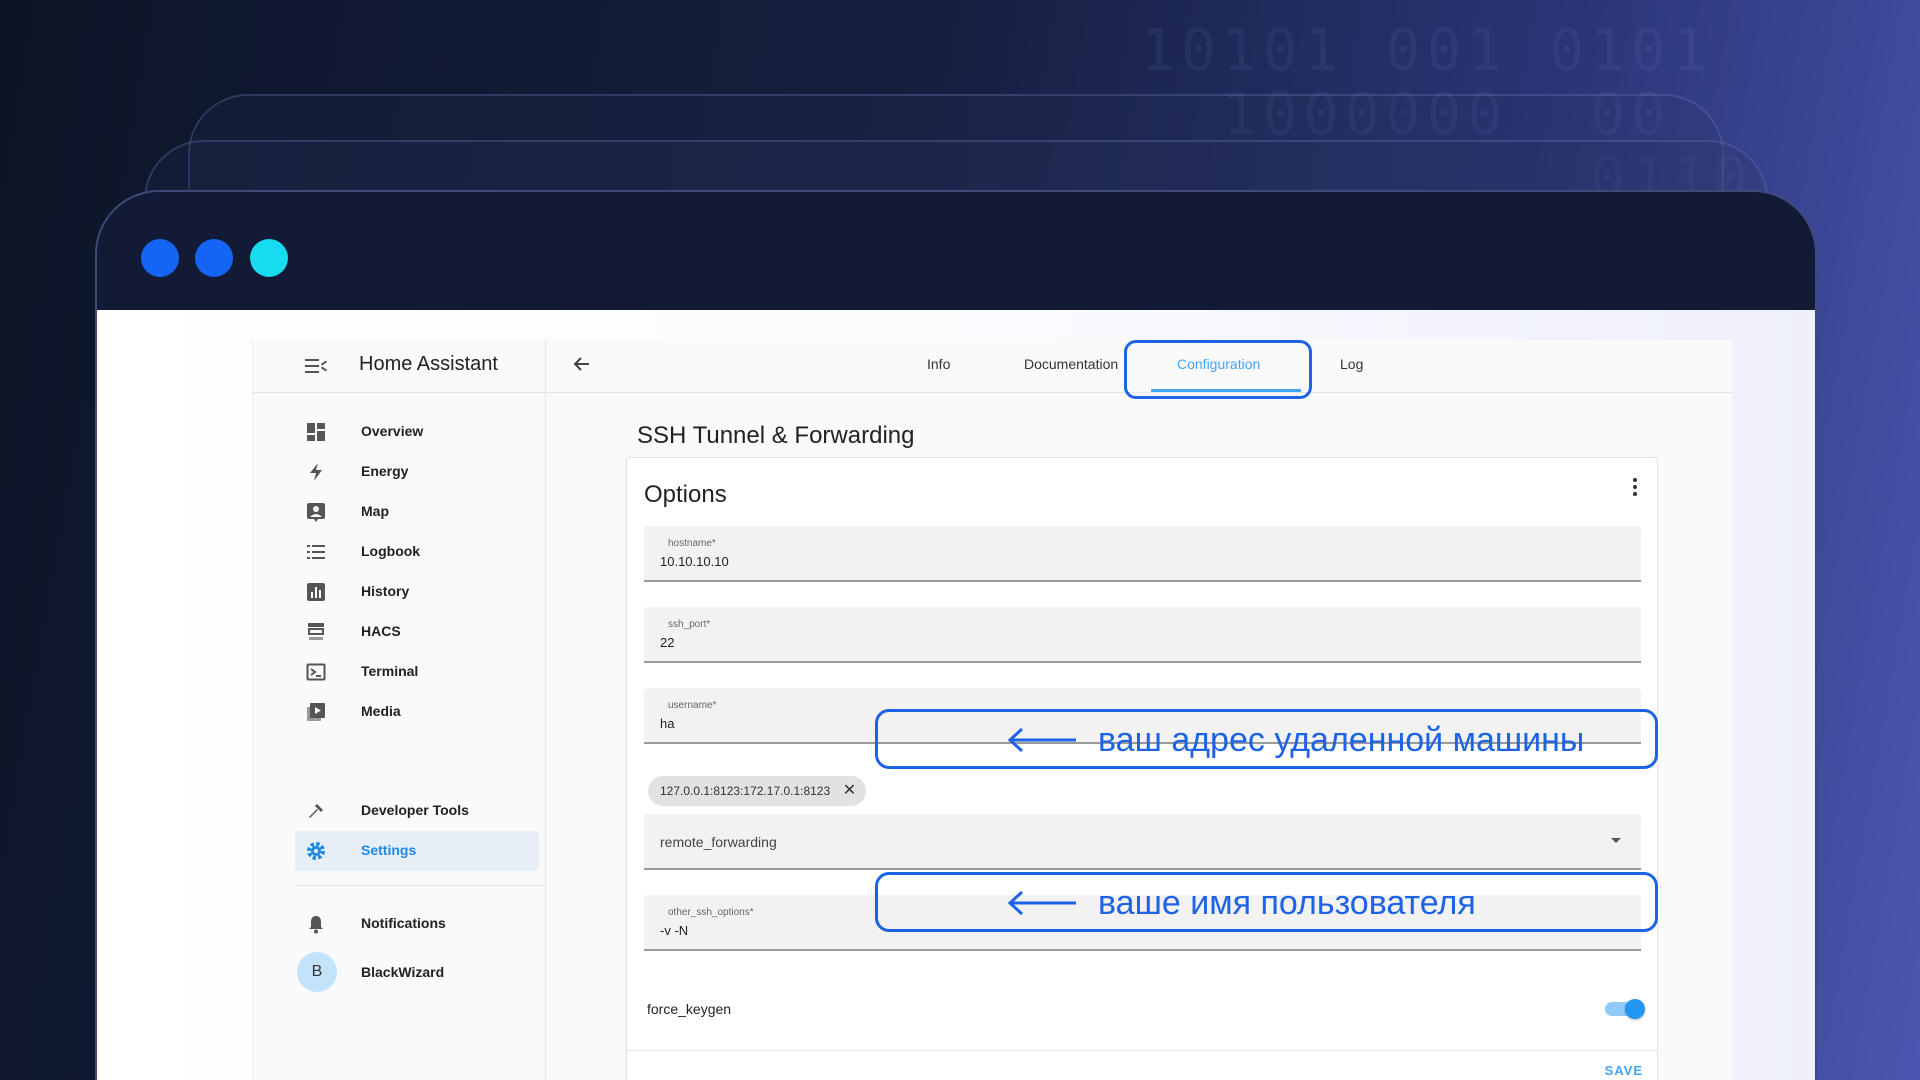  Describe the element at coordinates (316, 672) in the screenshot. I see `terminal-icon` at that location.